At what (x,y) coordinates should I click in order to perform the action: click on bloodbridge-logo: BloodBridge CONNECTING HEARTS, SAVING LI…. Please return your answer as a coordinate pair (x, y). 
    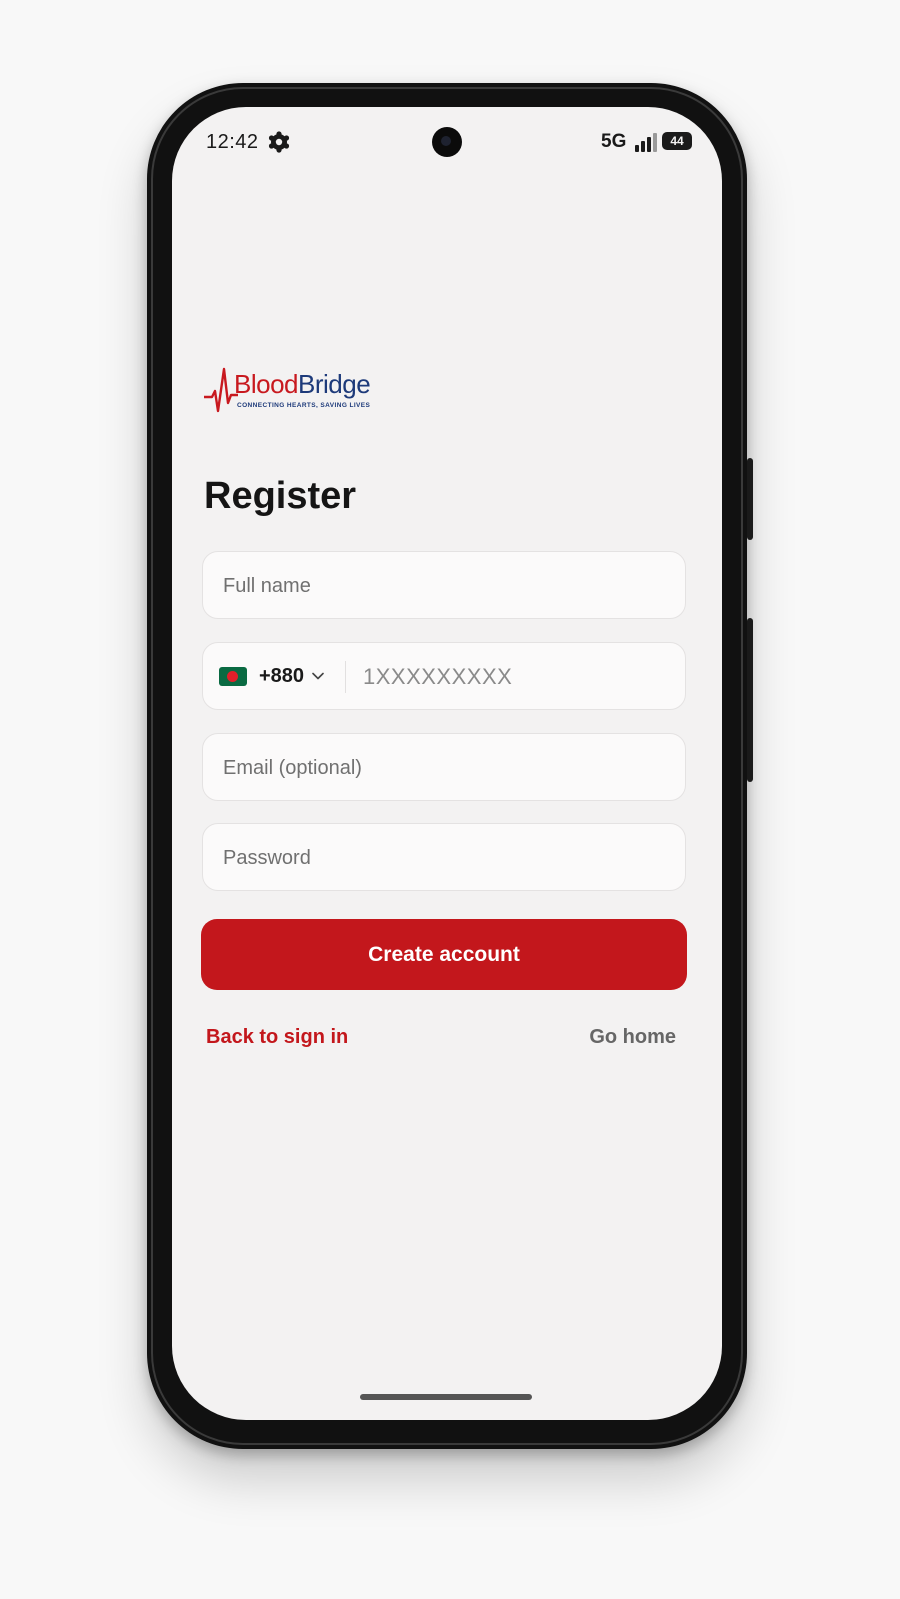
    Looking at the image, I should click on (309, 392).